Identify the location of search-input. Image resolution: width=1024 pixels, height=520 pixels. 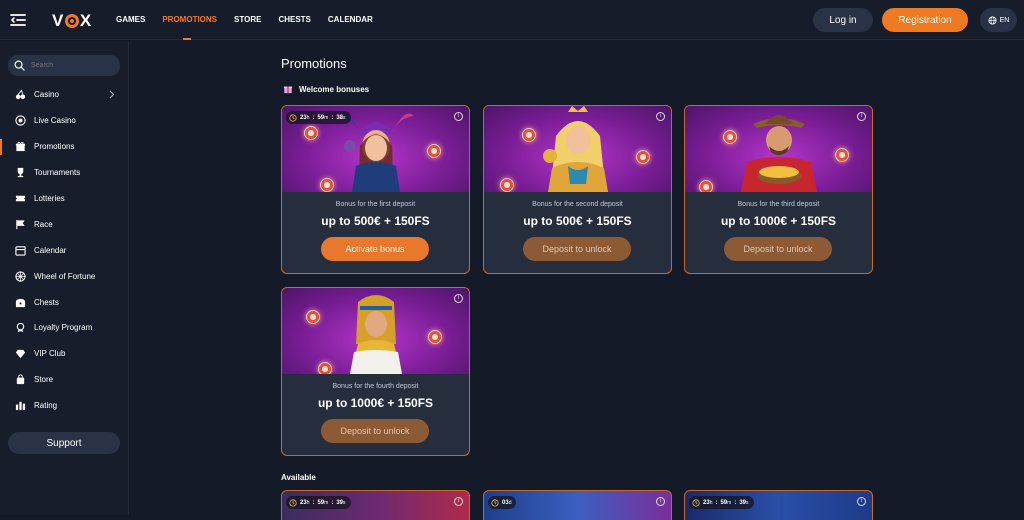
(71, 65).